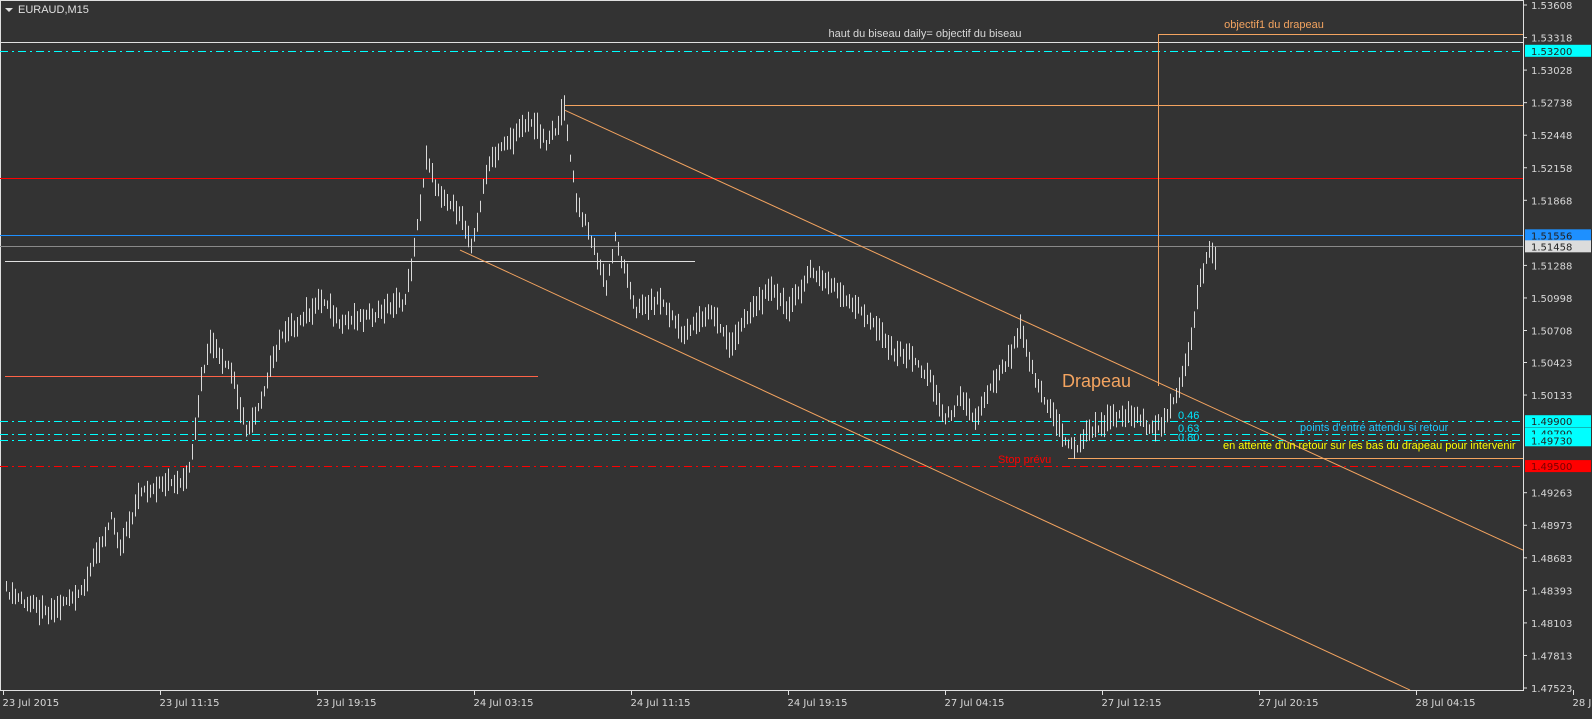 The width and height of the screenshot is (1592, 719). What do you see at coordinates (1551, 6) in the screenshot?
I see `price-tick-label: 1.53608` at bounding box center [1551, 6].